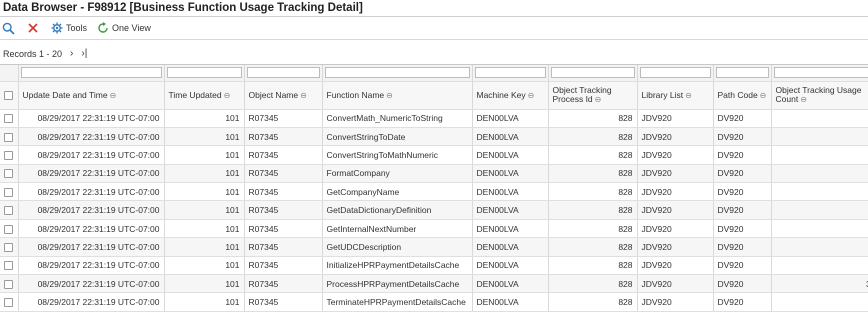  What do you see at coordinates (510, 72) in the screenshot?
I see `filter-input-machine-key` at bounding box center [510, 72].